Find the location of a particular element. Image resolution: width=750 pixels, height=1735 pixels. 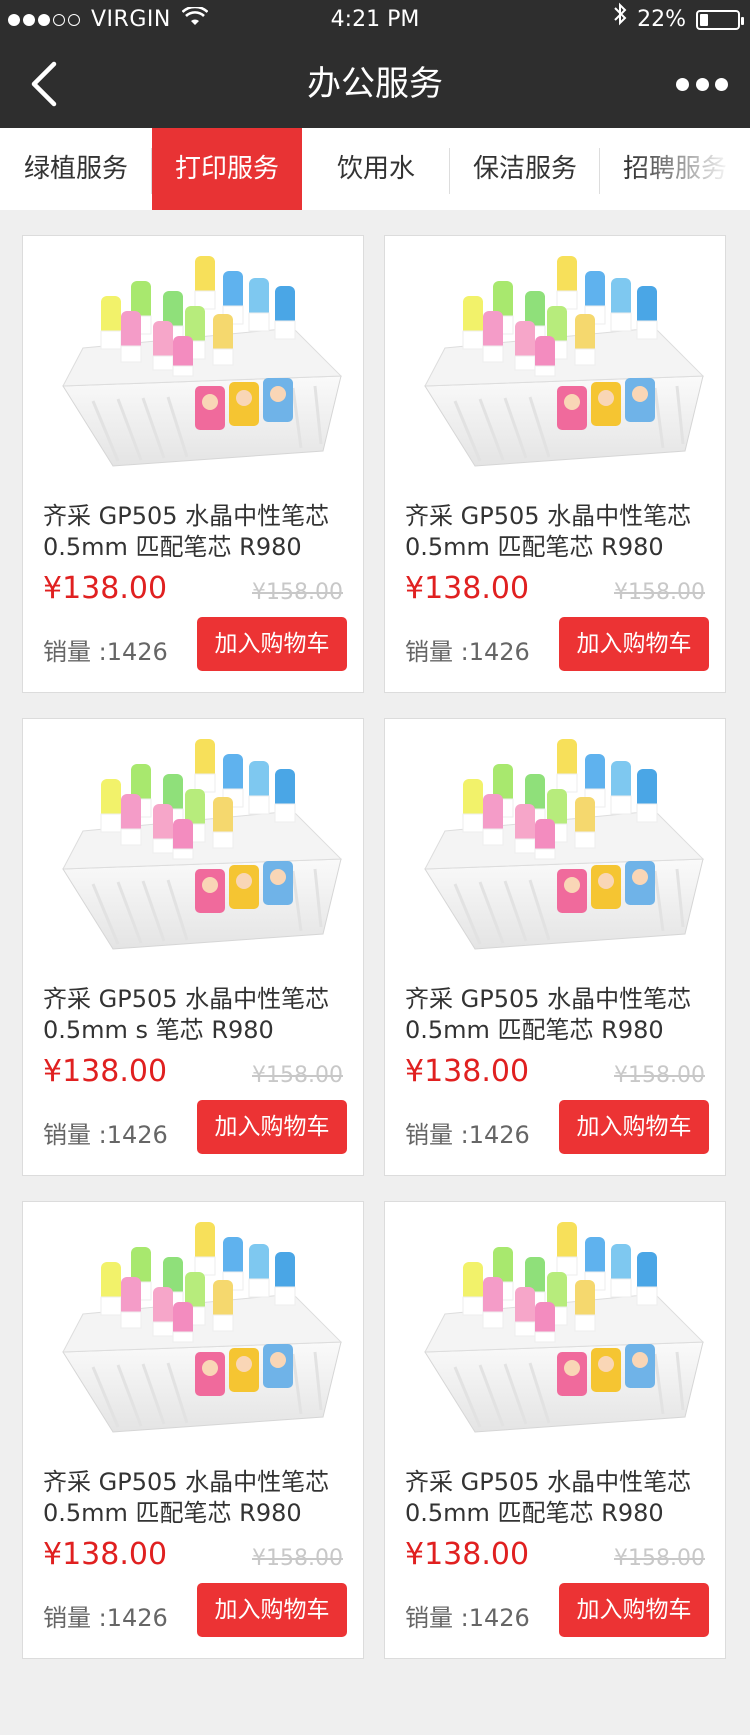

tab-recruiting: 招聘服务 is located at coordinates (675, 169).